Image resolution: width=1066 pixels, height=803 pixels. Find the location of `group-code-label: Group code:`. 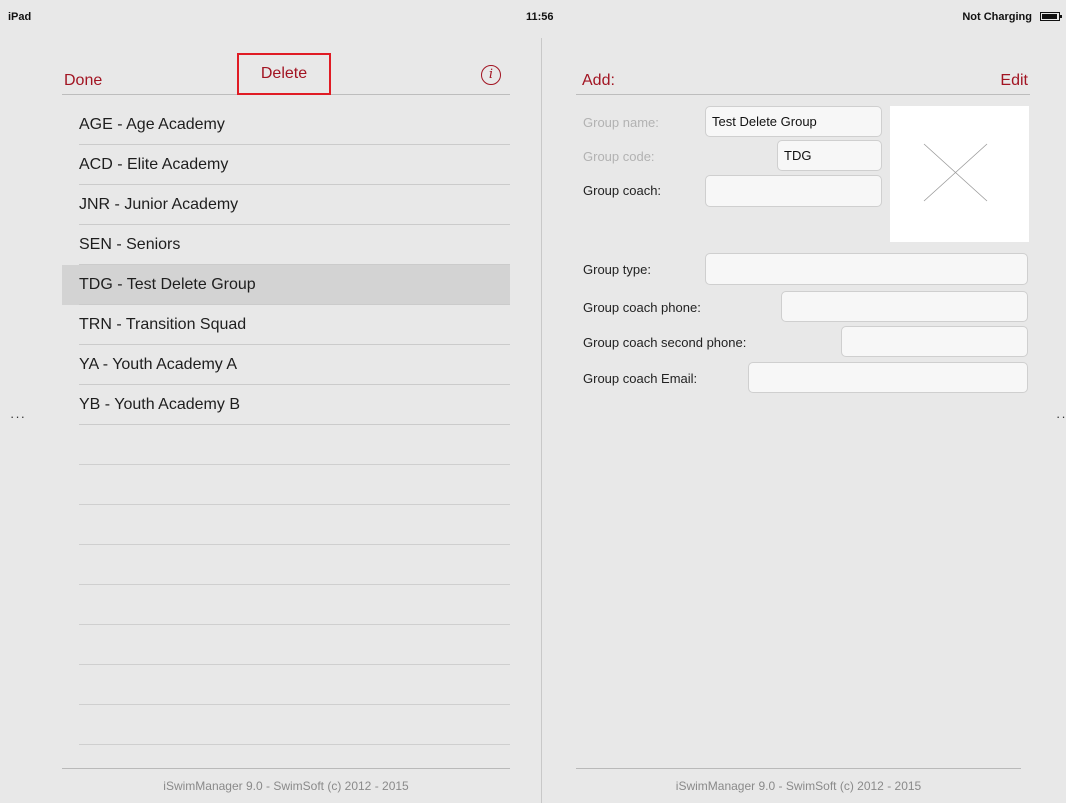

group-code-label: Group code: is located at coordinates (619, 156).